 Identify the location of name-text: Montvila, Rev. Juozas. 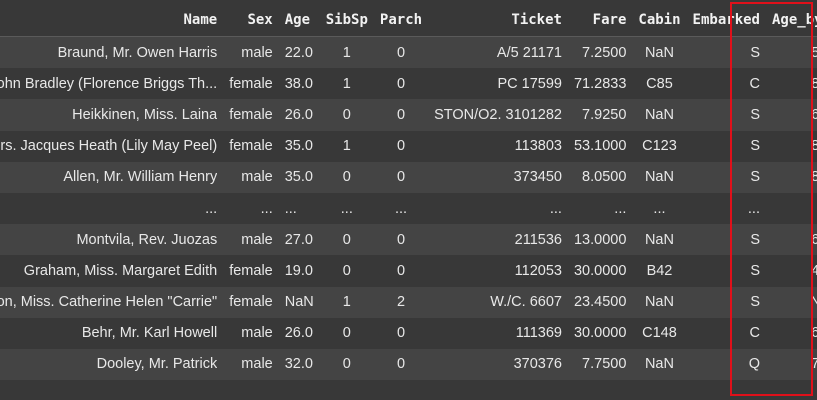
(147, 239).